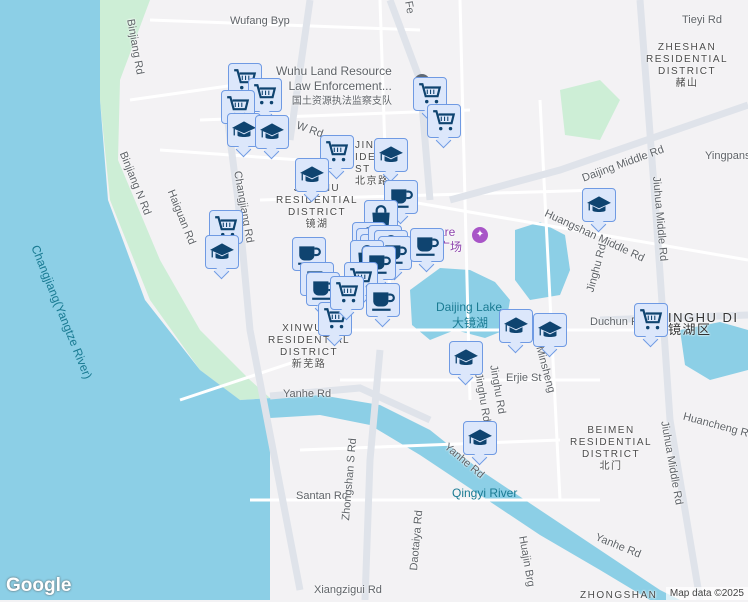 This screenshot has height=602, width=748. Describe the element at coordinates (619, 595) in the screenshot. I see `district-label-zhongshan: ZHONGSHAN` at that location.